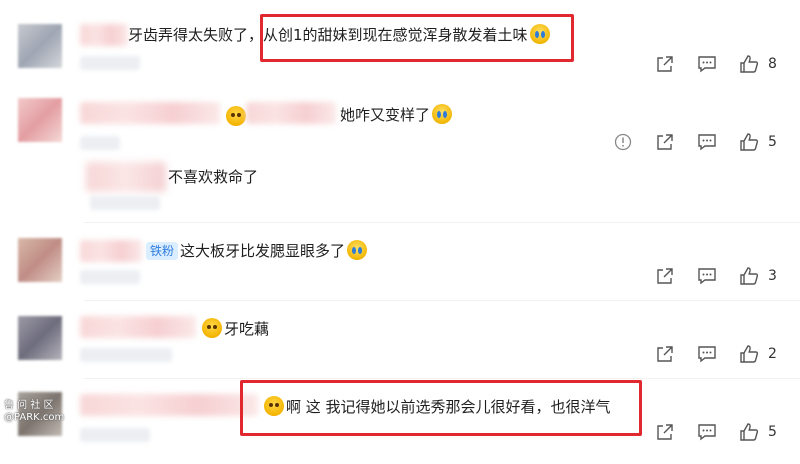 The height and width of the screenshot is (464, 800). I want to click on comment-text: 牙吃藕, so click(234, 329).